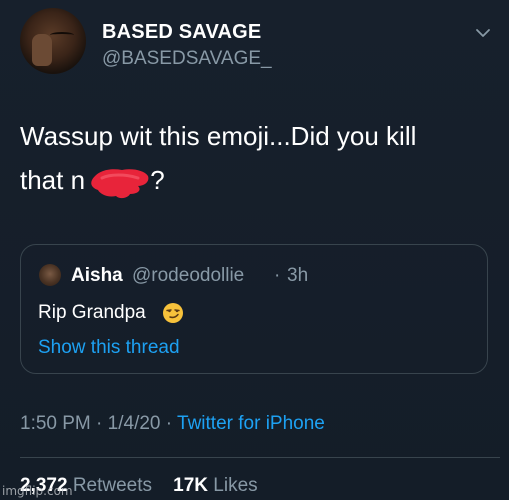 The width and height of the screenshot is (509, 500). I want to click on chevron-down-icon, so click(483, 33).